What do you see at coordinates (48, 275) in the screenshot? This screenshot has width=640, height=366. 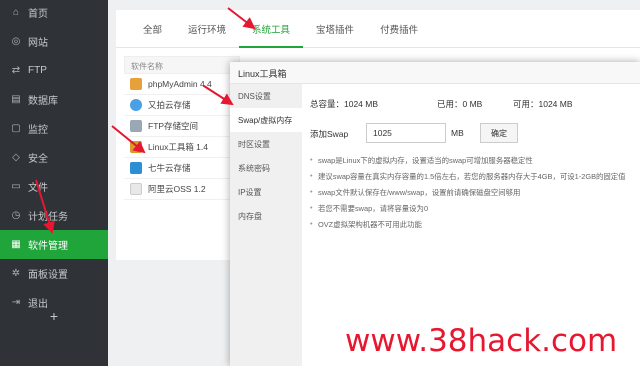 I see `sidebar-item-label: 面板设置` at bounding box center [48, 275].